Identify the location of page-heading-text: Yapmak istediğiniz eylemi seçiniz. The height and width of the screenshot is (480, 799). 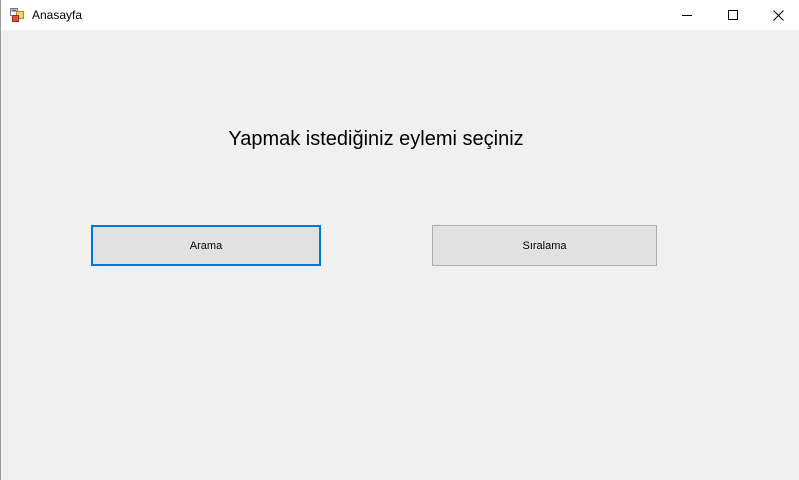
(376, 139).